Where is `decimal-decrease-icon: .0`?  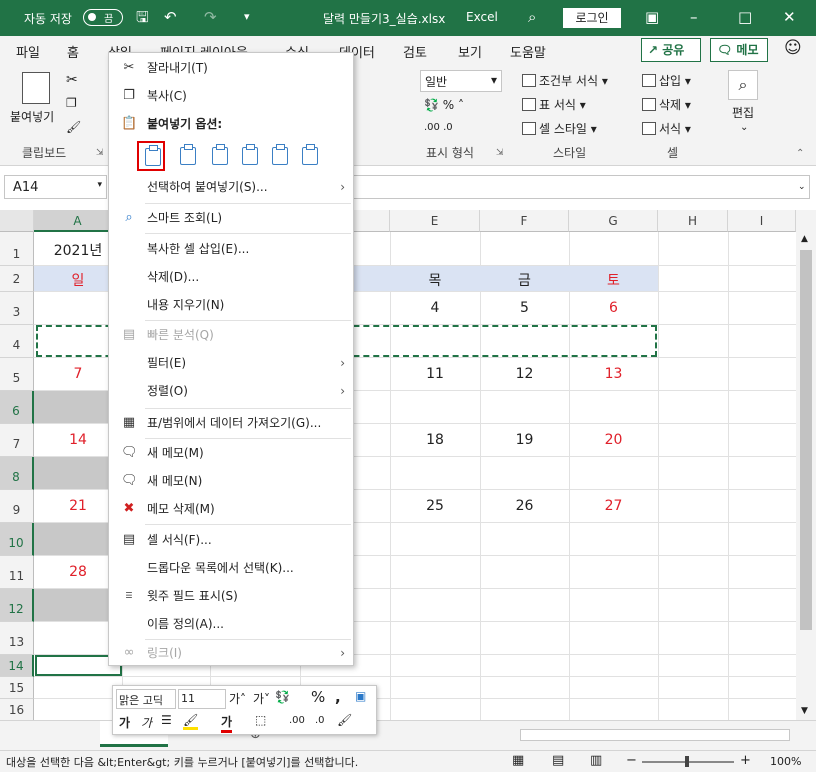 decimal-decrease-icon: .0 is located at coordinates (320, 720).